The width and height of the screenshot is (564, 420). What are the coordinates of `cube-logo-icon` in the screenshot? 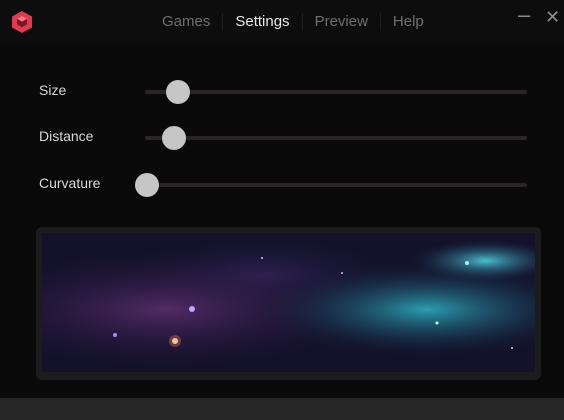 It's located at (22, 22).